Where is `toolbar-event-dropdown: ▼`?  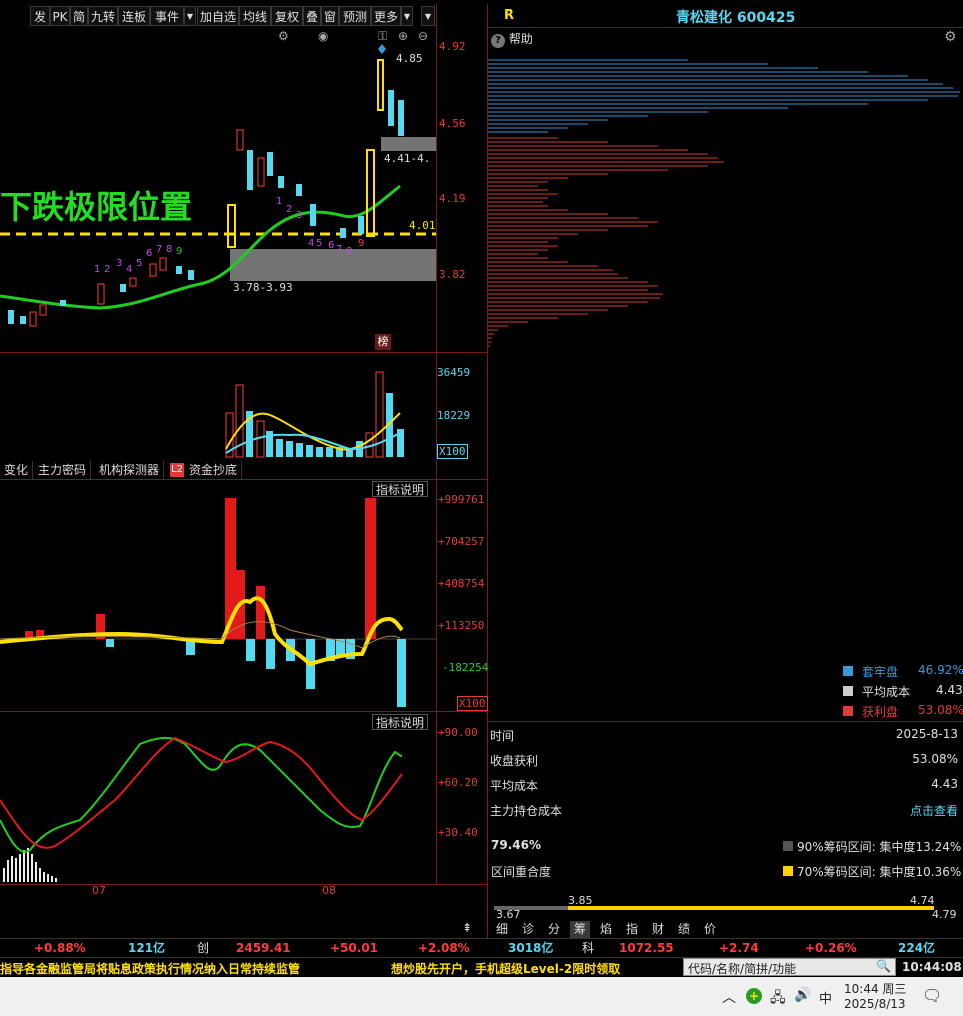
toolbar-event-dropdown: ▼ is located at coordinates (190, 16).